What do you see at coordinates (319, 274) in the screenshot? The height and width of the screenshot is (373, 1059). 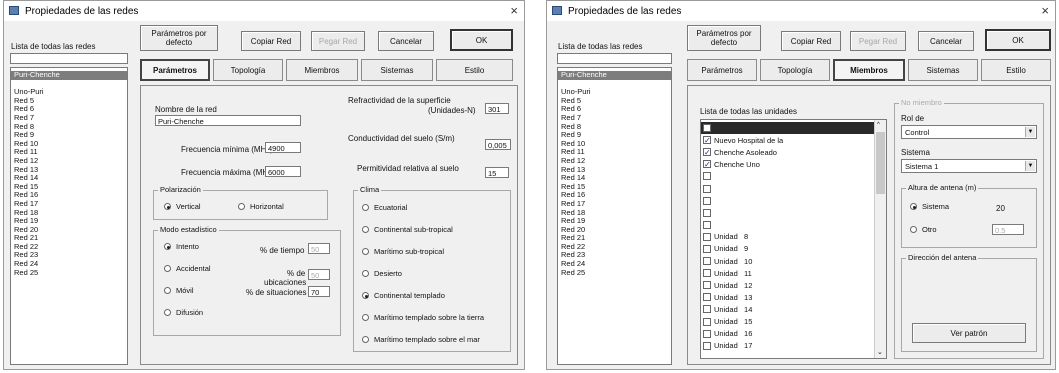 I see `locations-field: 50` at bounding box center [319, 274].